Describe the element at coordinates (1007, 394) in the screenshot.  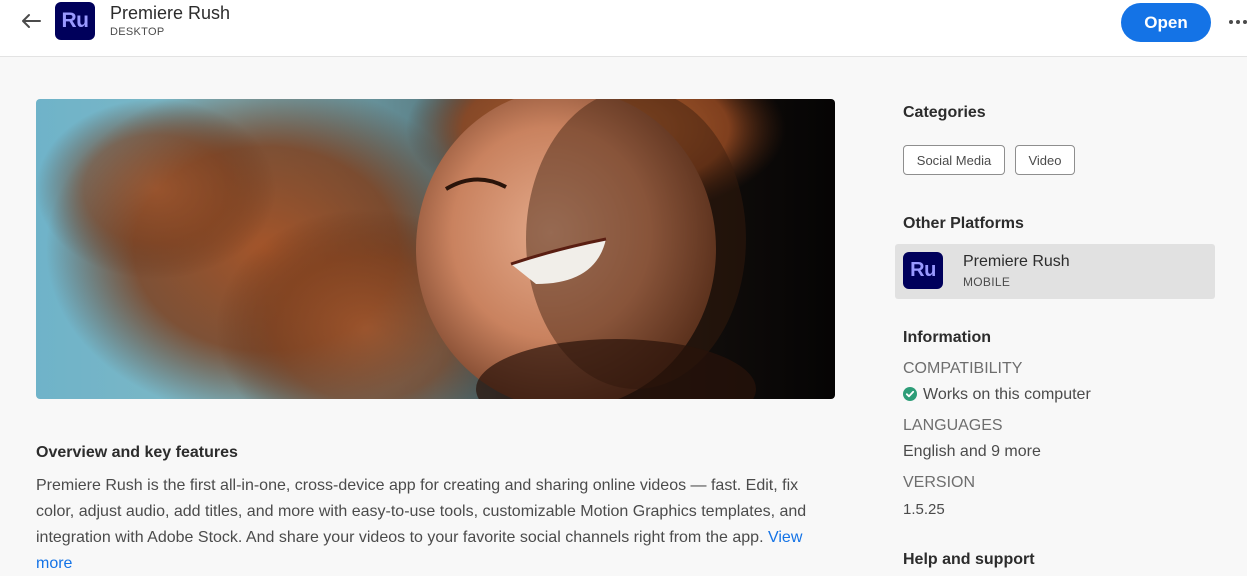
I see `compatibility-value: Works on this computer` at that location.